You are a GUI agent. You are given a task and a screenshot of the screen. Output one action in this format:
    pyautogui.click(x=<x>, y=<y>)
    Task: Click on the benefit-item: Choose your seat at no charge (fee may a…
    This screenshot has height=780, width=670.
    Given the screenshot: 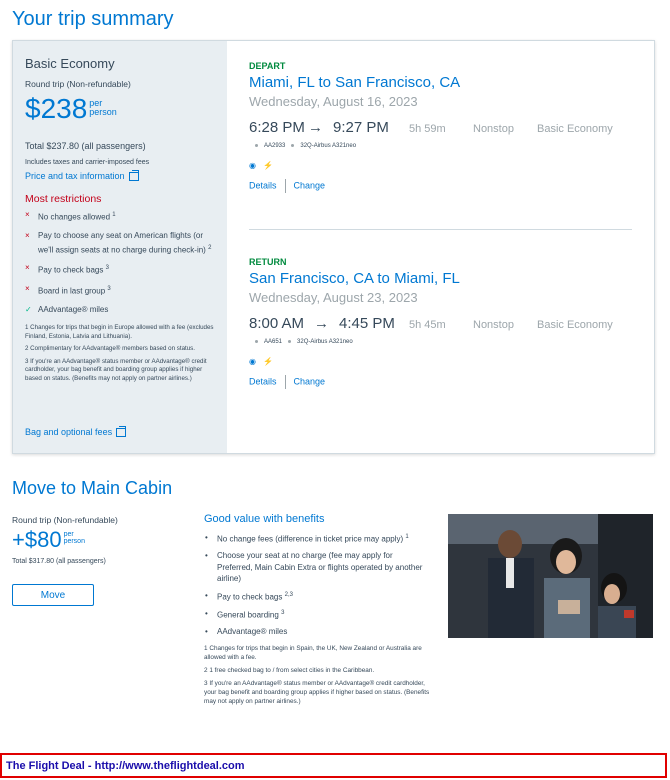 What is the action you would take?
    pyautogui.click(x=315, y=567)
    